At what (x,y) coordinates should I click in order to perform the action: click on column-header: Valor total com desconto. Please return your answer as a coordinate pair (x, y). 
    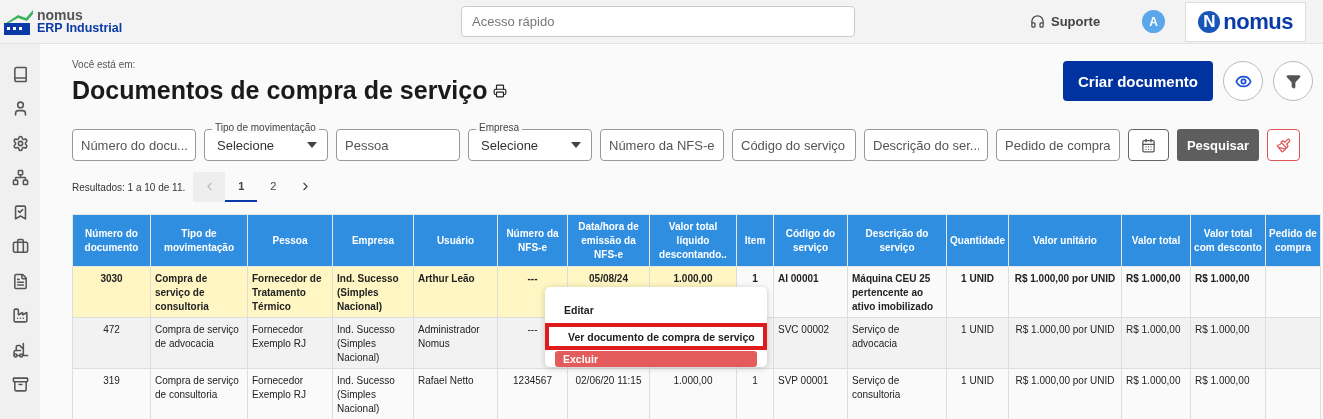
    Looking at the image, I should click on (1228, 240).